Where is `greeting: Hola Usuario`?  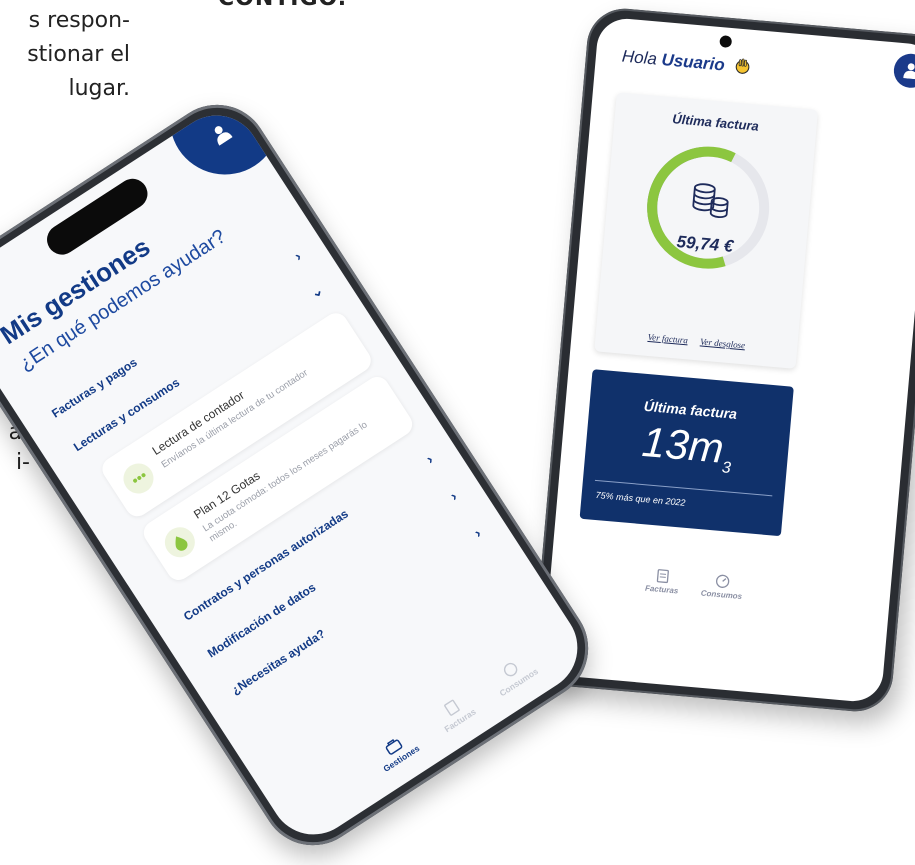
greeting: Hola Usuario is located at coordinates (686, 62).